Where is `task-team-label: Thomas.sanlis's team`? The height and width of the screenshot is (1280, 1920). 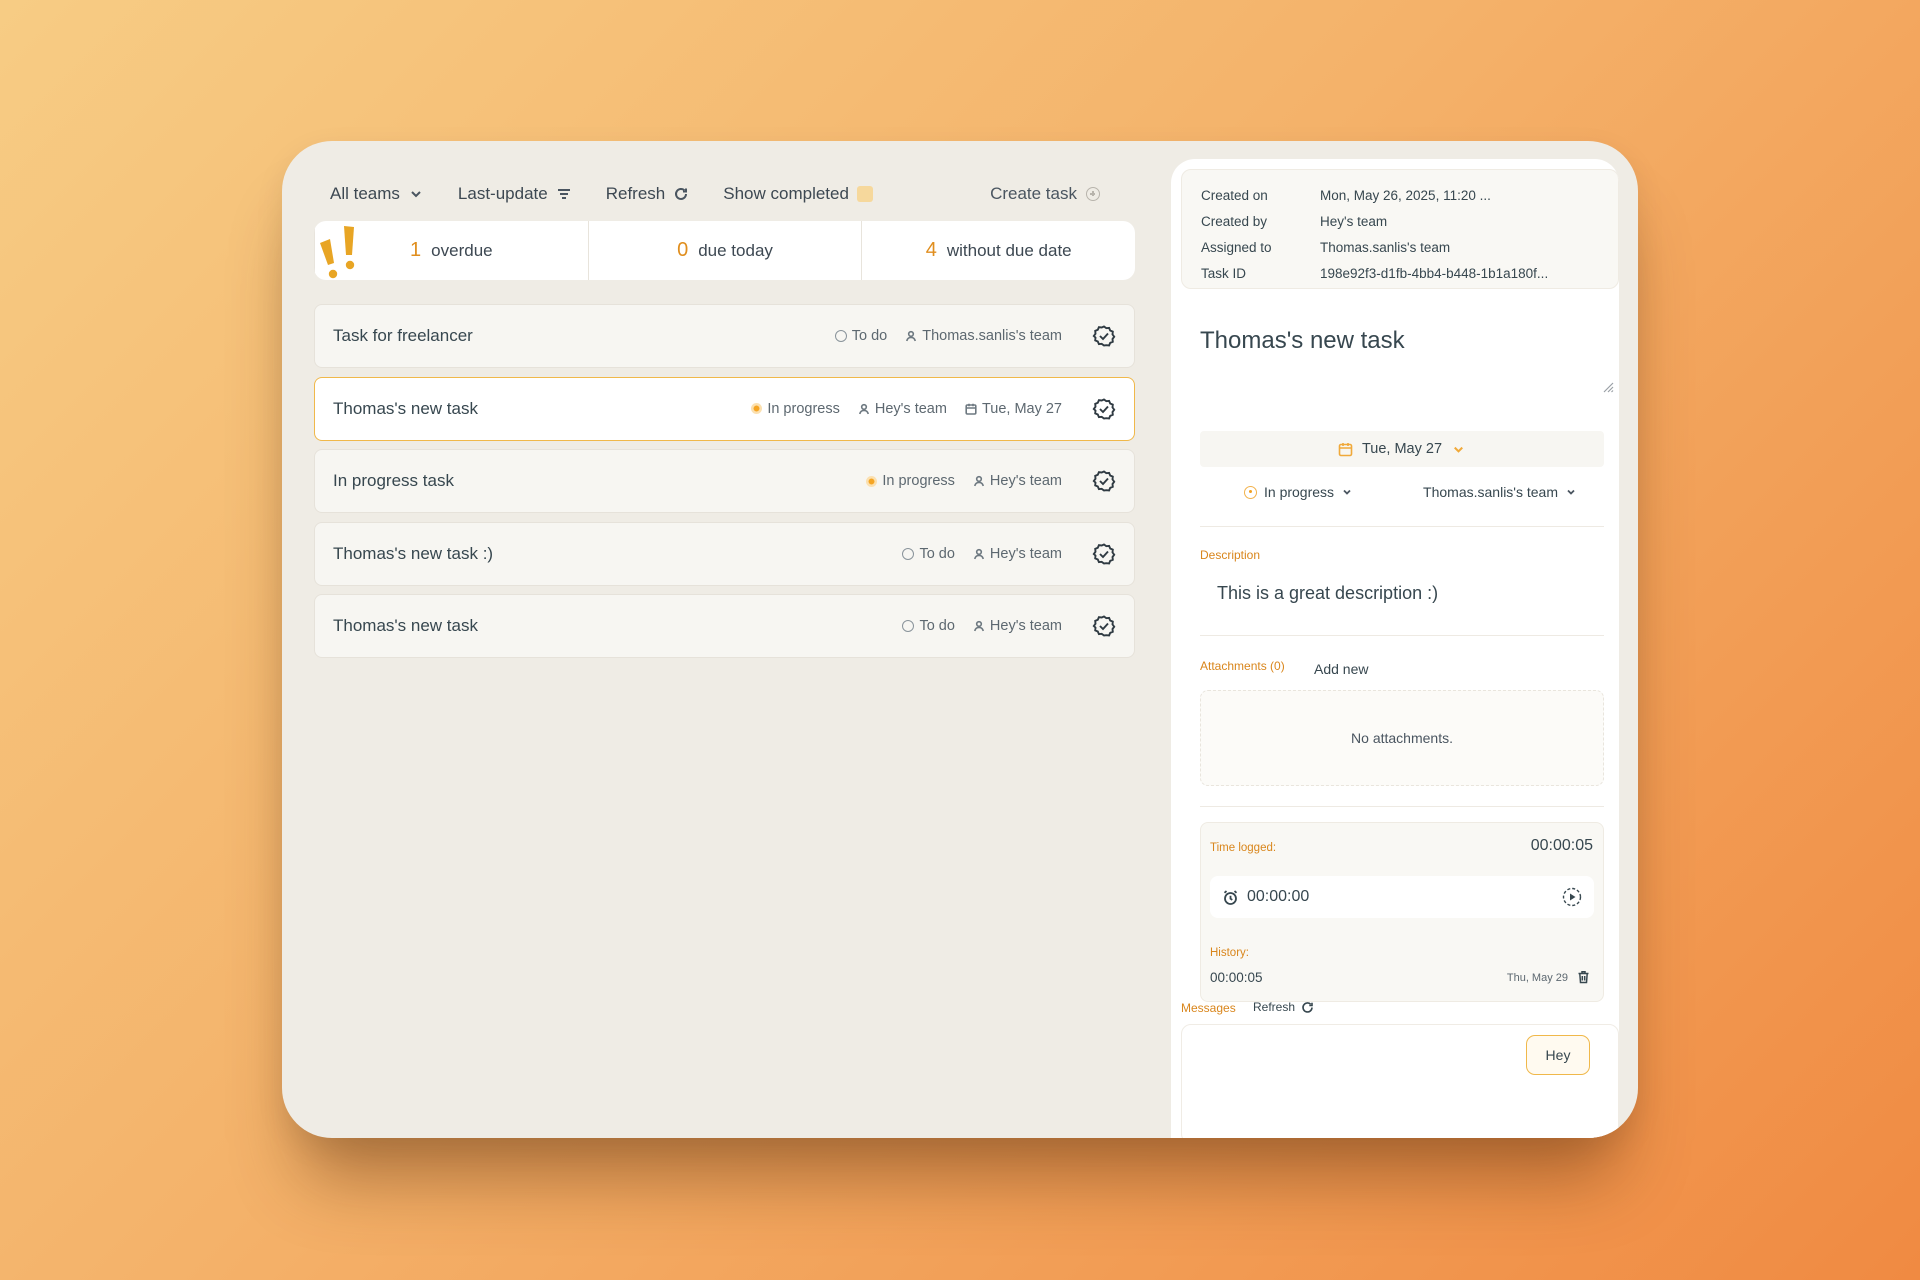 task-team-label: Thomas.sanlis's team is located at coordinates (992, 336).